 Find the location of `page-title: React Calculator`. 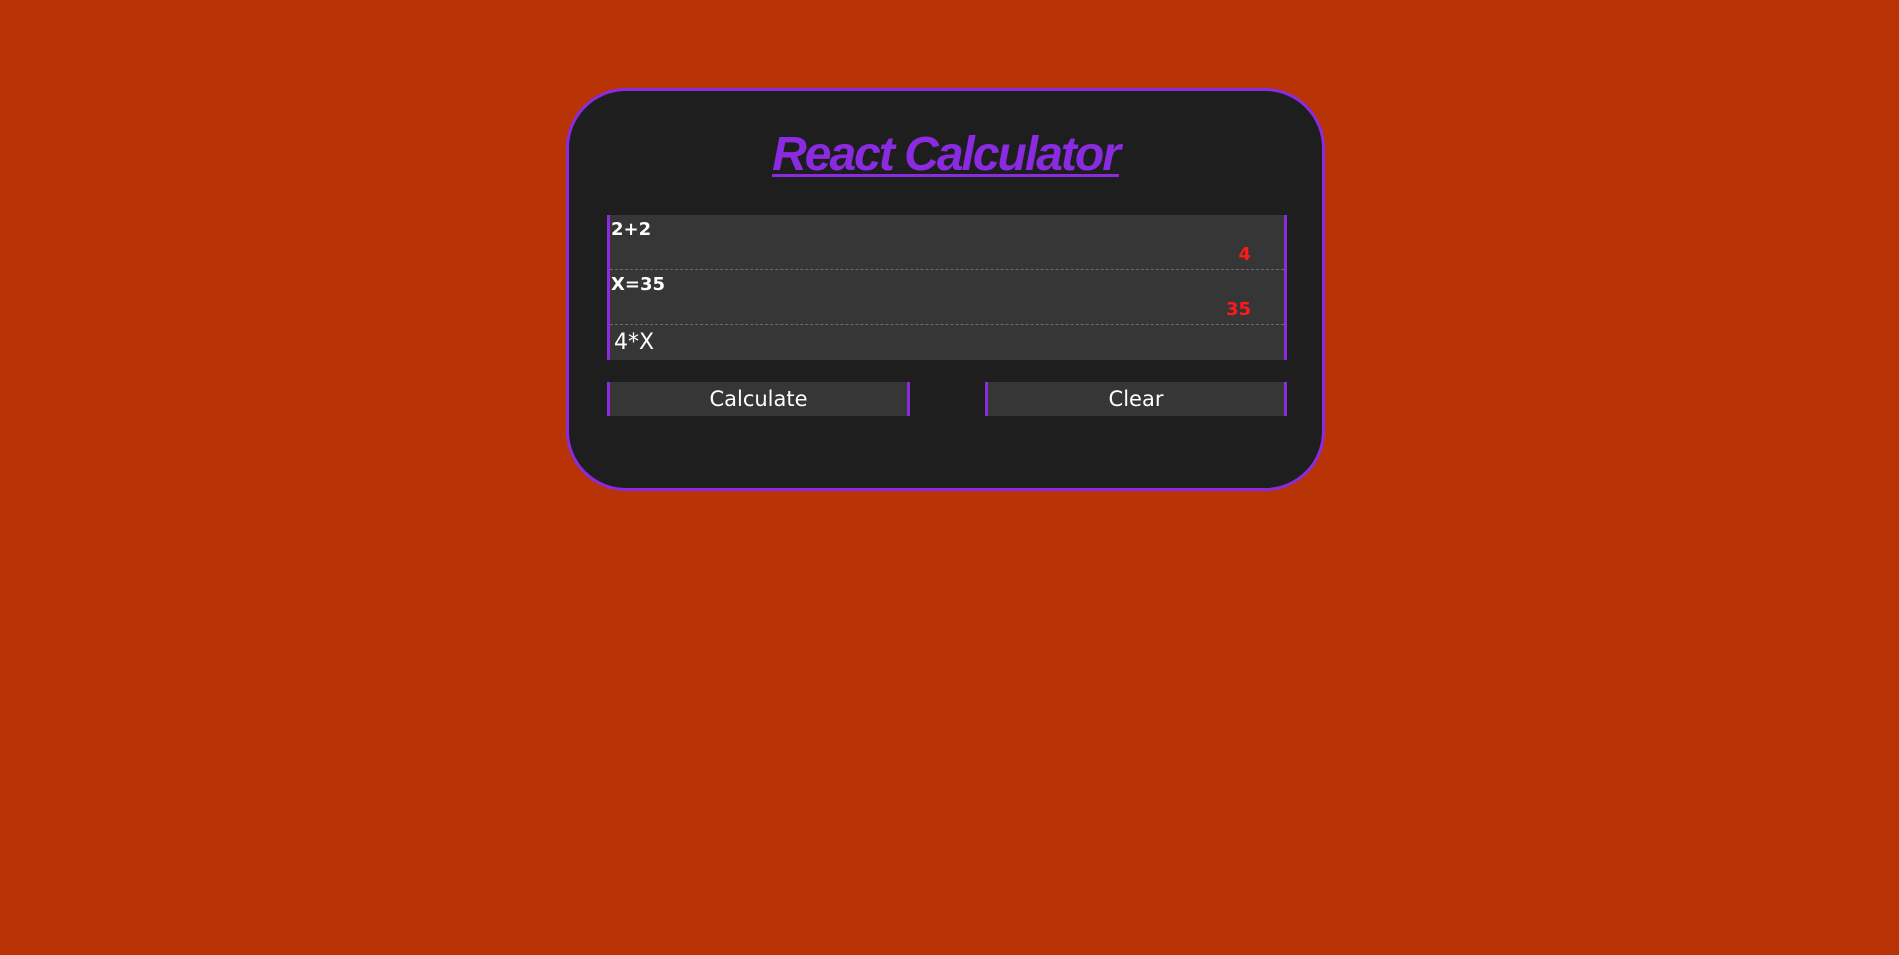

page-title: React Calculator is located at coordinates (946, 154).